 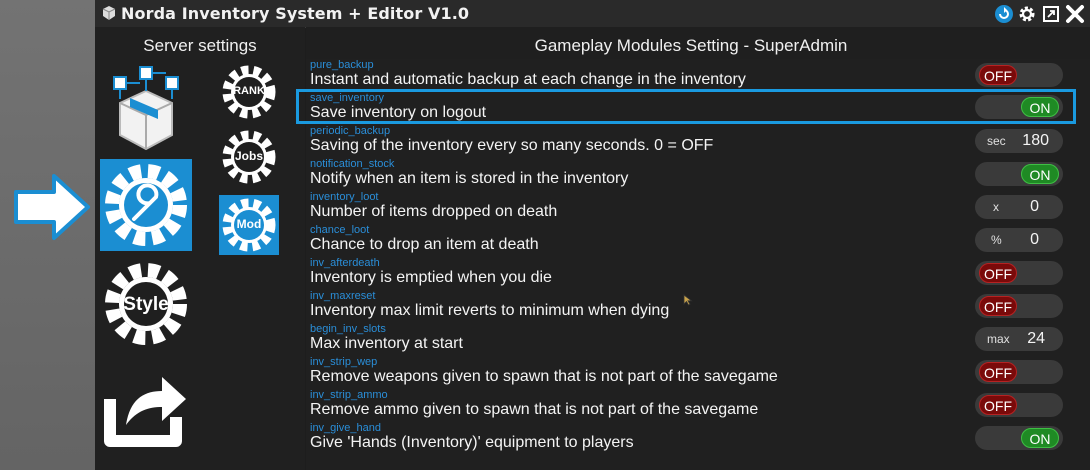 What do you see at coordinates (344, 197) in the screenshot?
I see `setting-key: inventory_loot` at bounding box center [344, 197].